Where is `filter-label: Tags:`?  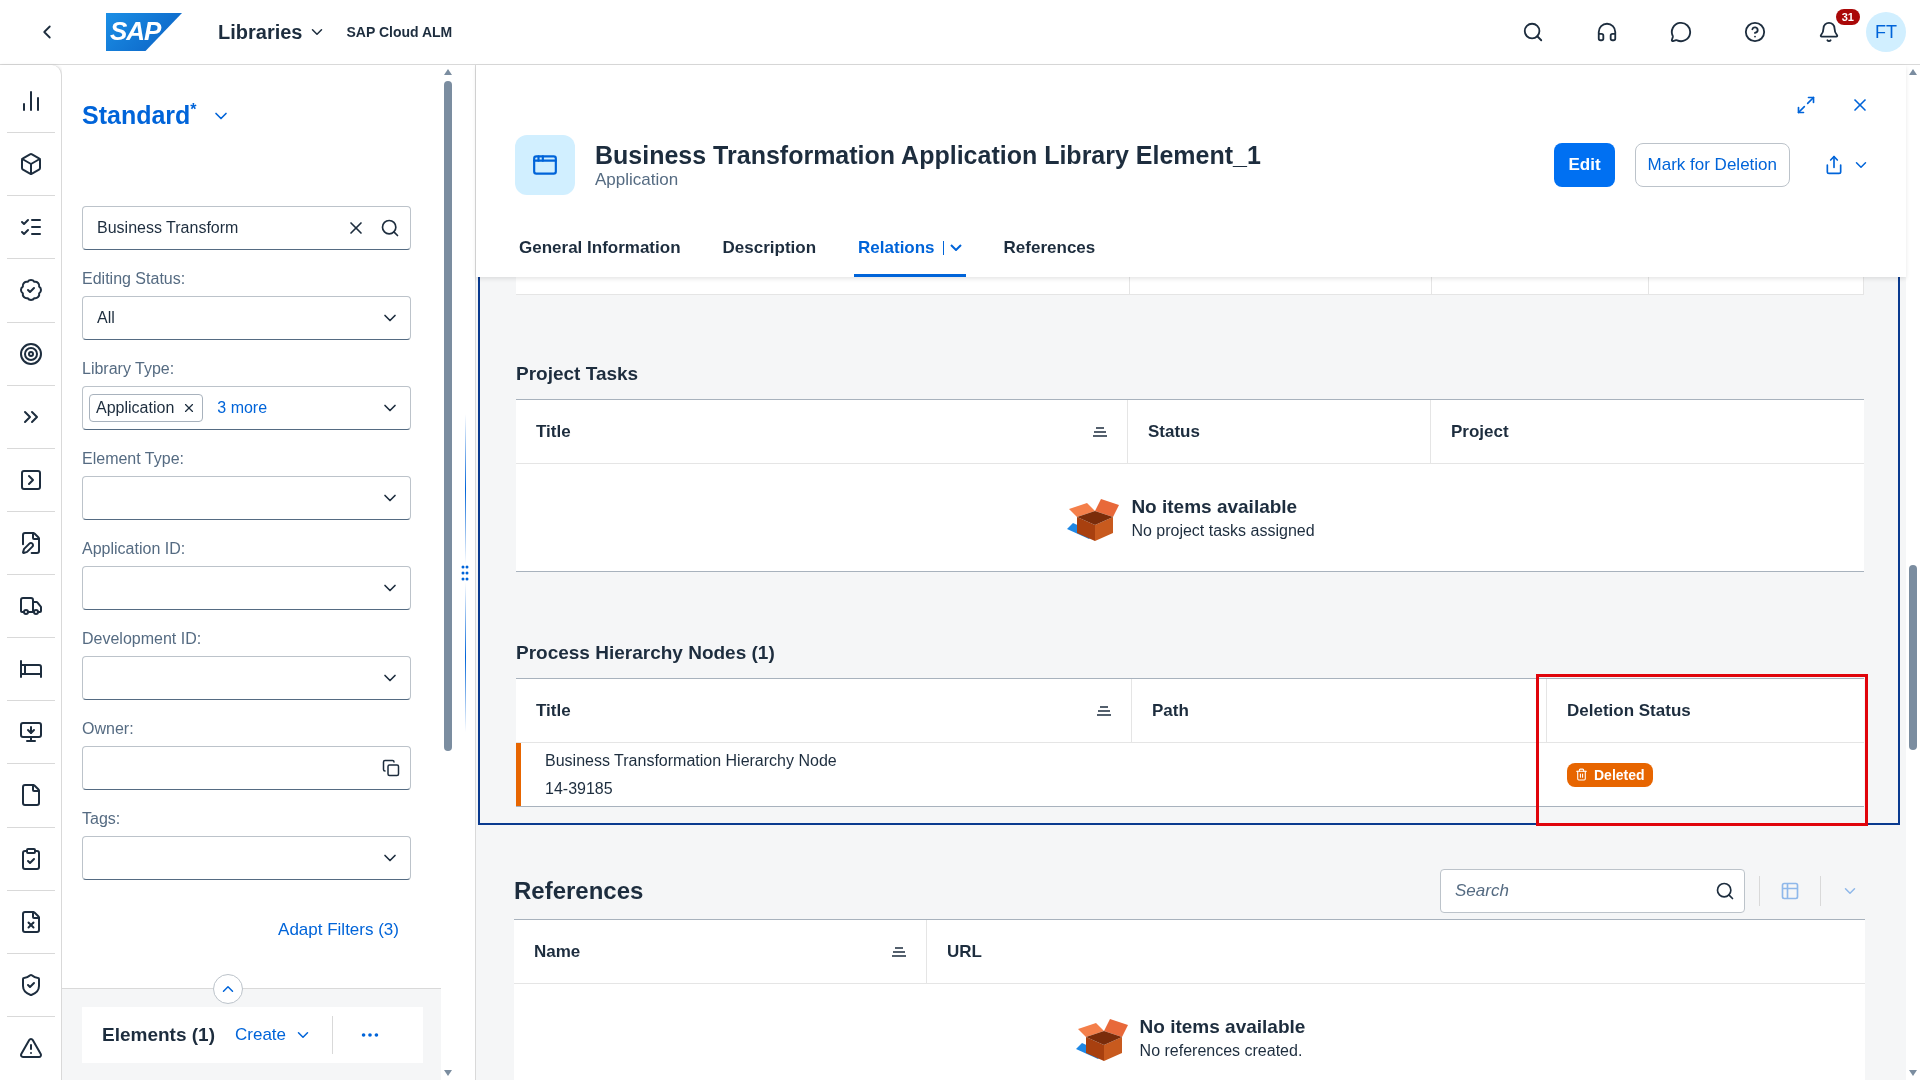
filter-label: Tags: is located at coordinates (102, 819).